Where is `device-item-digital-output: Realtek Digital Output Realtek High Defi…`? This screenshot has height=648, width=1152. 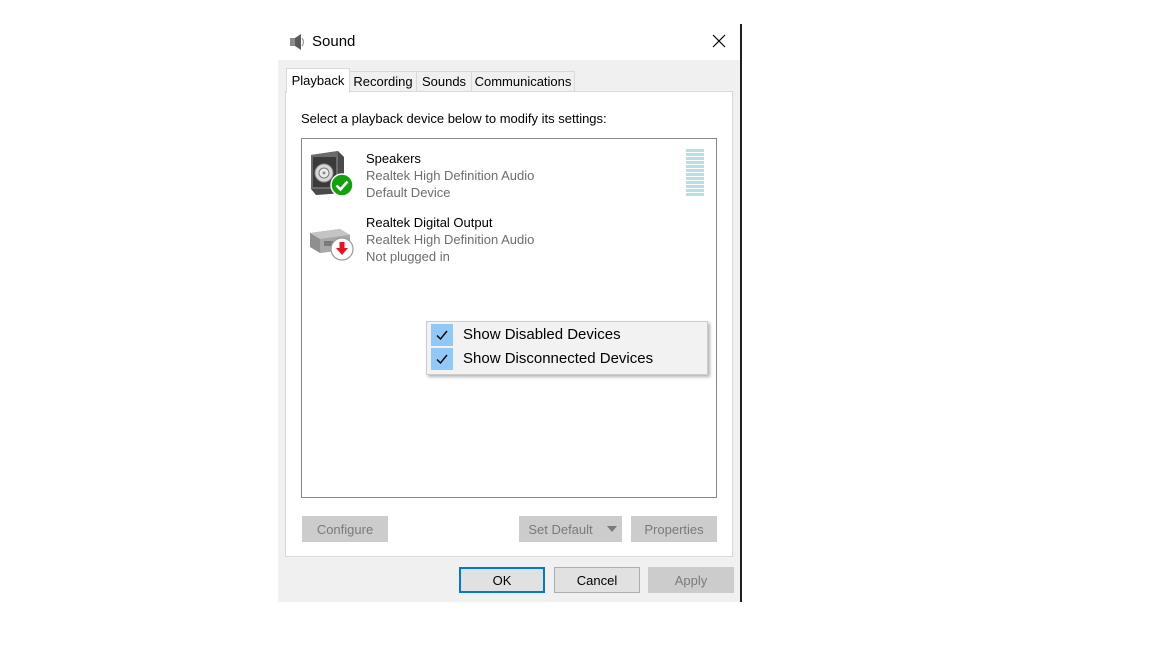
device-item-digital-output: Realtek Digital Output Realtek High Defi… is located at coordinates (508, 243).